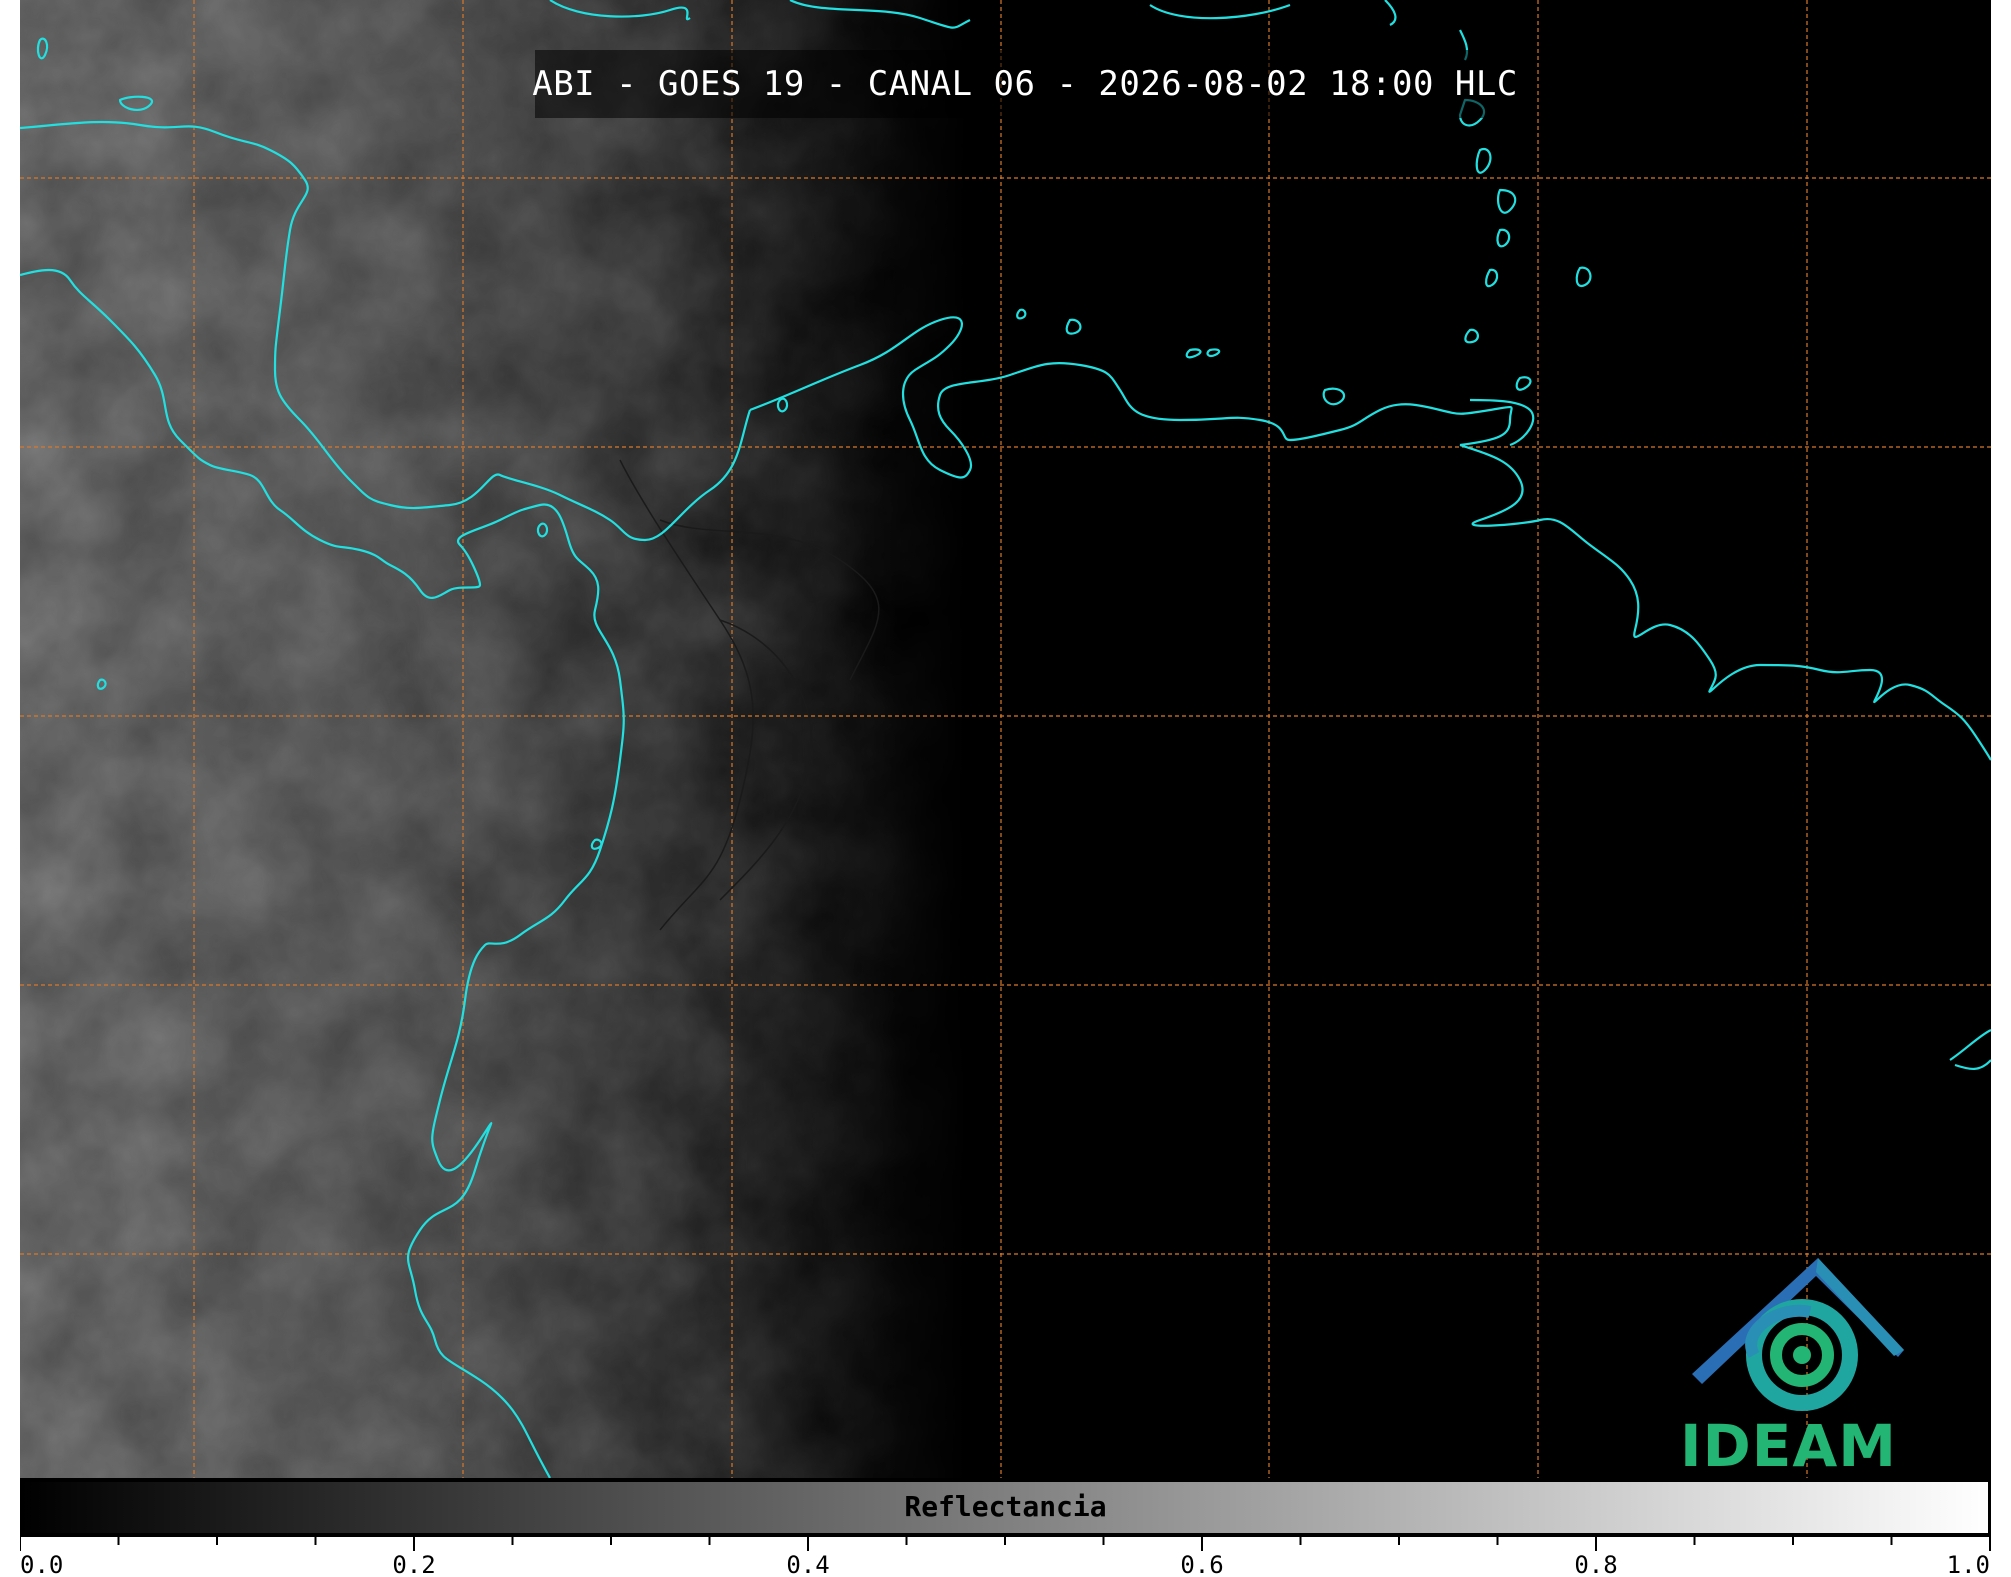 This screenshot has height=1577, width=2011. I want to click on colorbar-tick-label: 1.0, so click(1968, 1564).